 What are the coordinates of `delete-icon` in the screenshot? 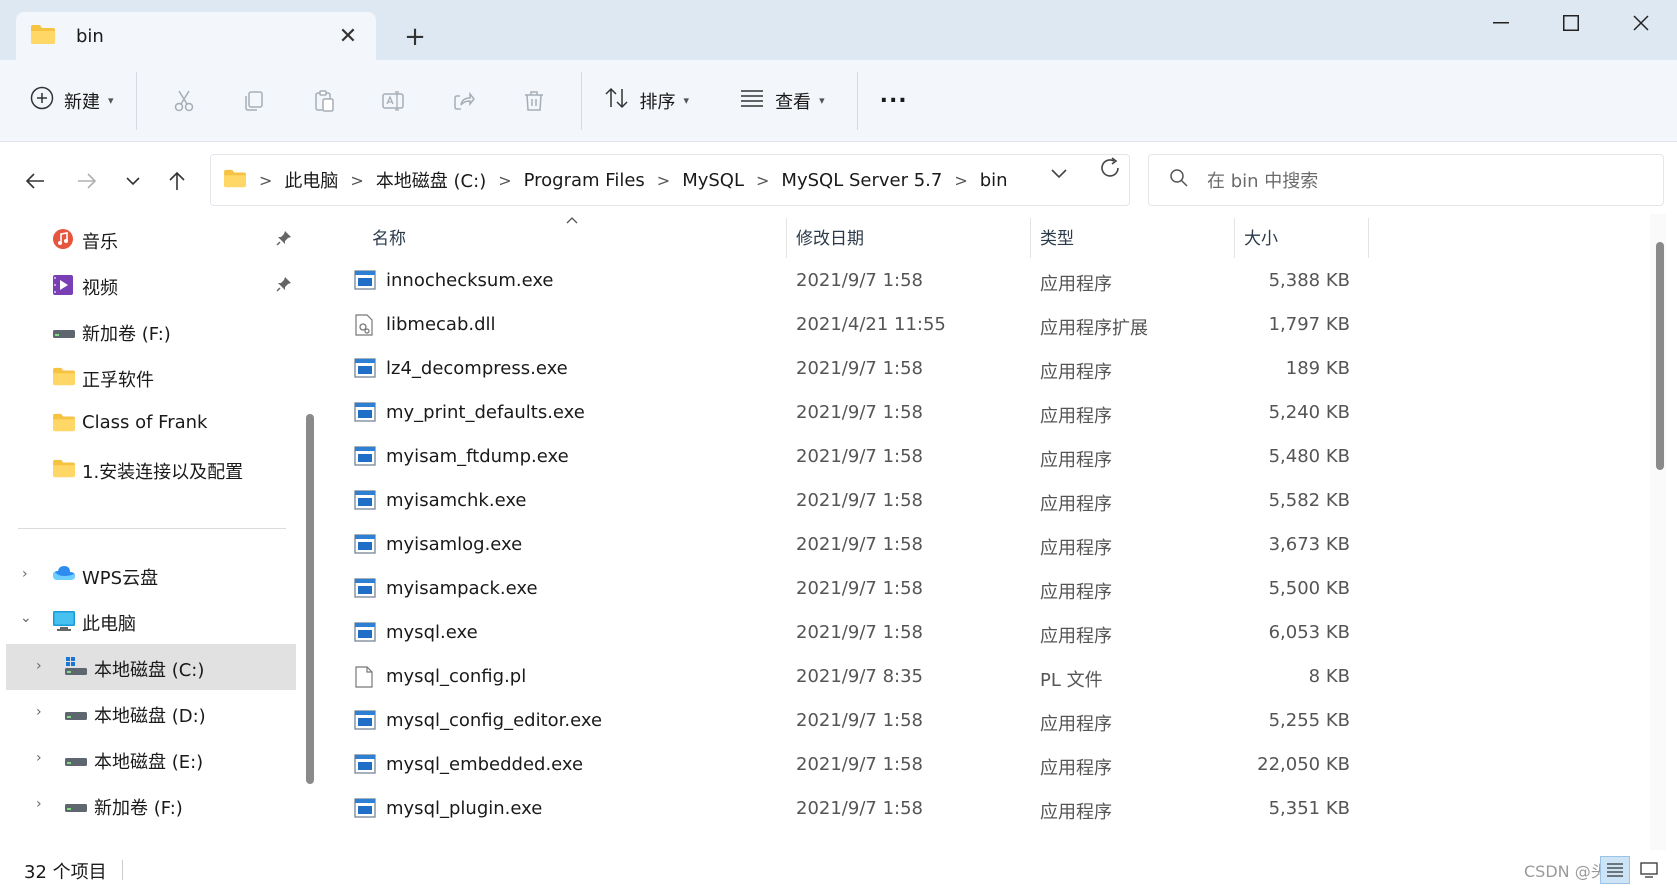 It's located at (534, 101).